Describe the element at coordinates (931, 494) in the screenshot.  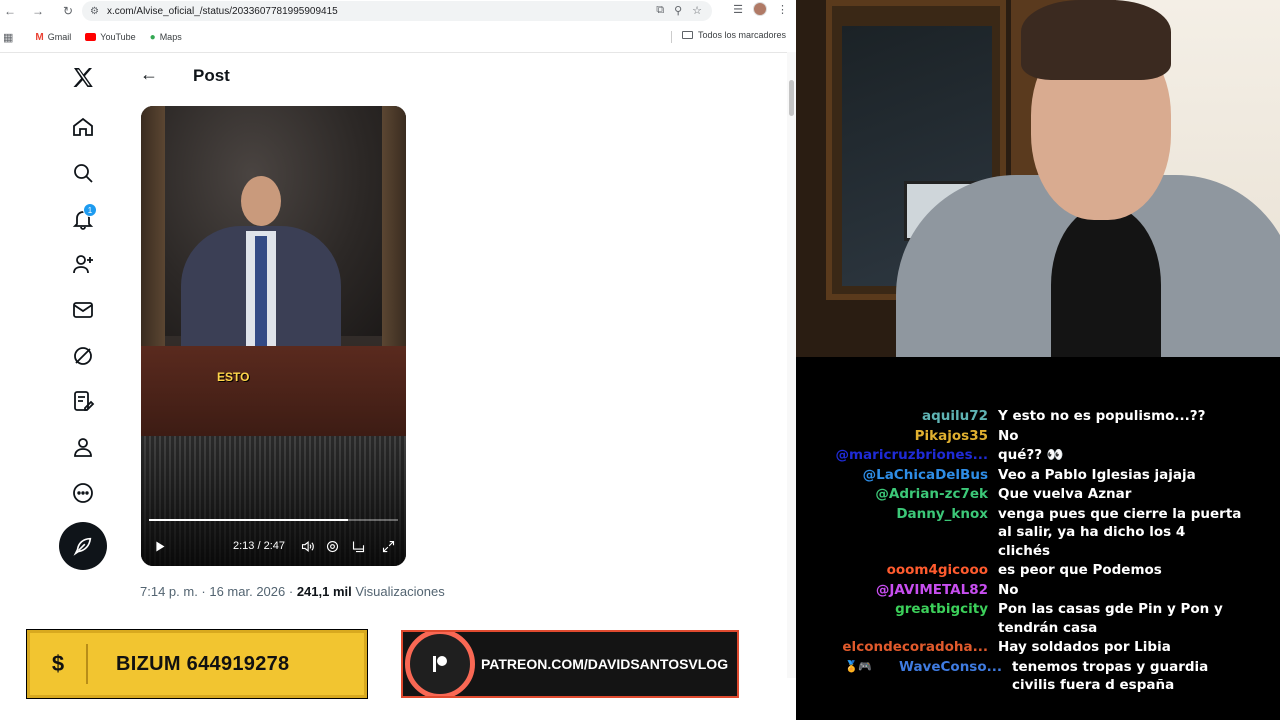
I see `chat-username: @Adrian-zc7ek` at that location.